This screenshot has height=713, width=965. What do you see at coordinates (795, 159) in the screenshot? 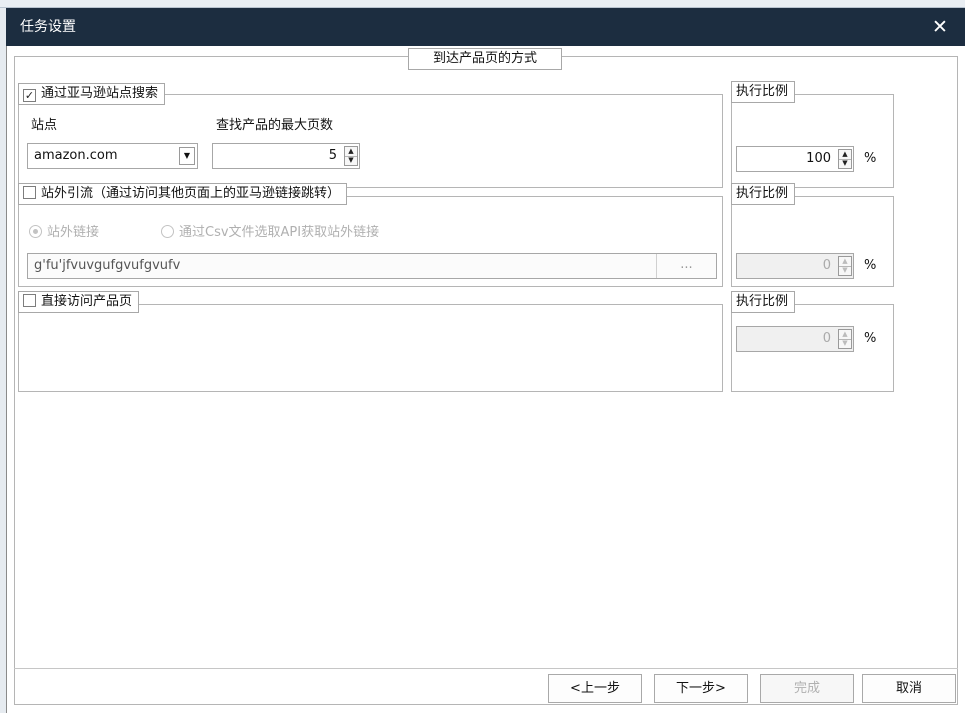
I see `search-ratio-stepper: 100 ▲ ▼` at bounding box center [795, 159].